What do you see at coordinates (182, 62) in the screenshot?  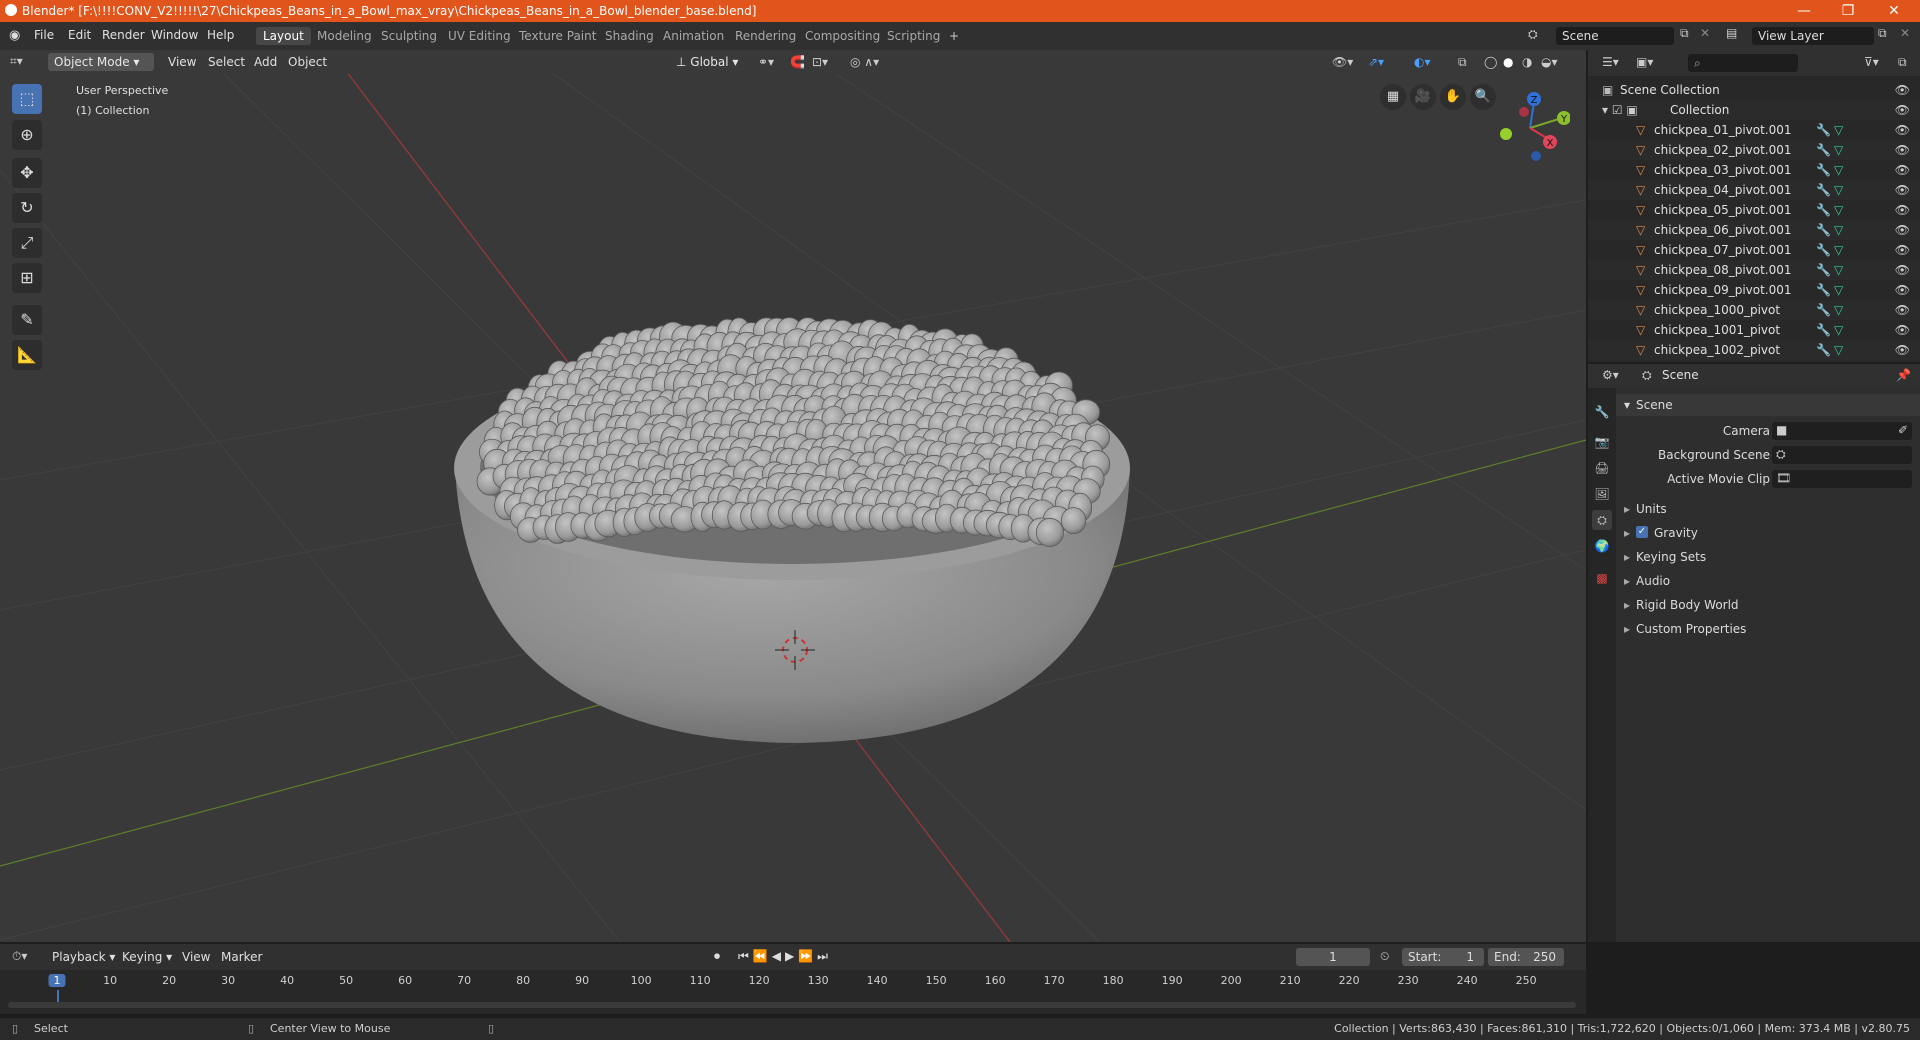 I see `menu-view: View` at bounding box center [182, 62].